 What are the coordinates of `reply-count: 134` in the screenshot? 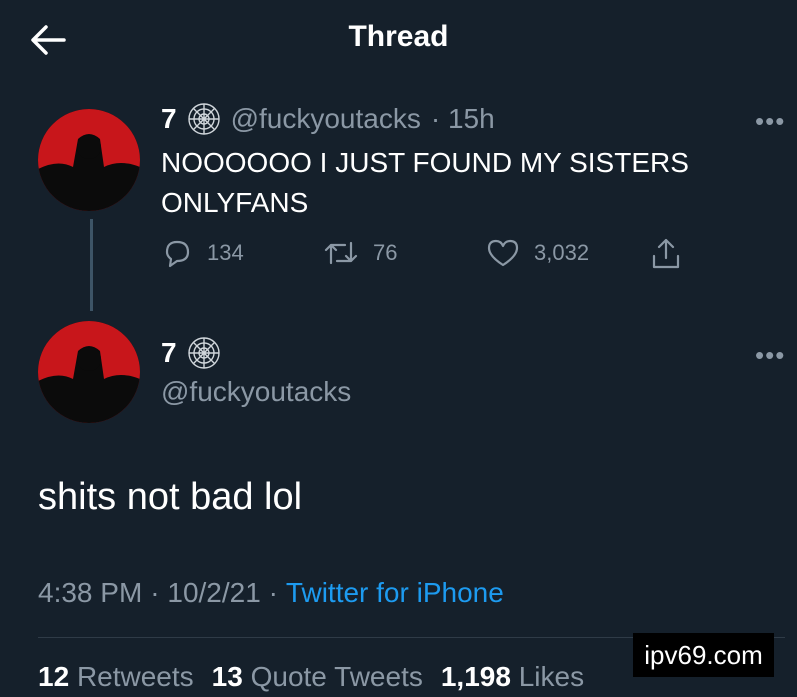 It's located at (225, 252).